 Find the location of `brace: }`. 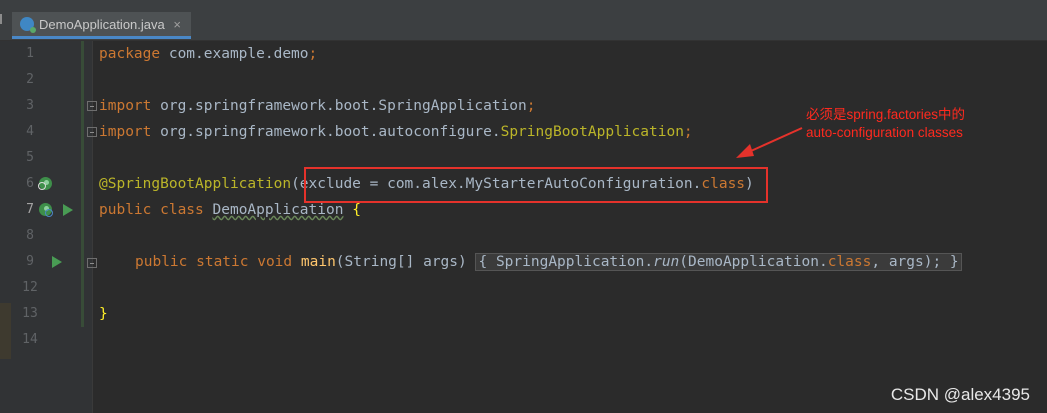

brace: } is located at coordinates (103, 314).